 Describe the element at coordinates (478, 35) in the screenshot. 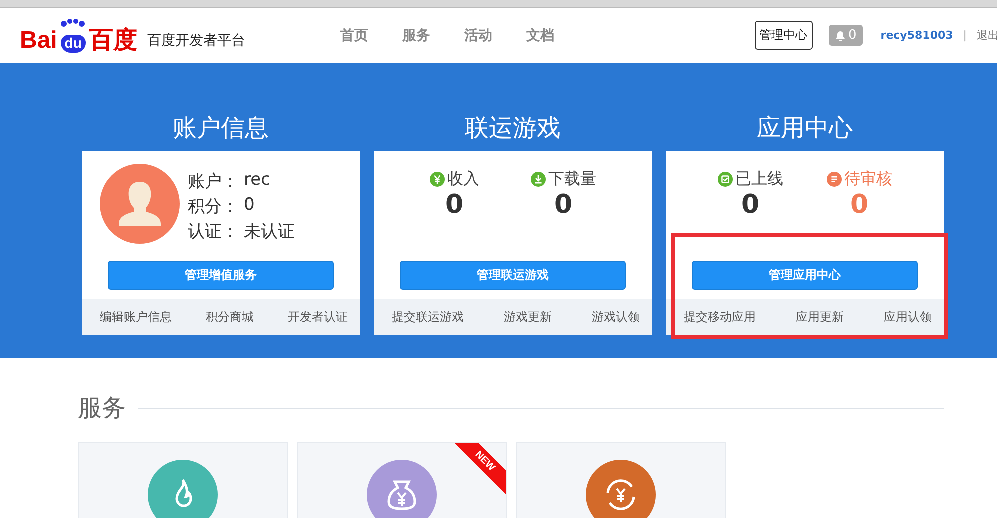

I see `nav-link: 活动` at that location.